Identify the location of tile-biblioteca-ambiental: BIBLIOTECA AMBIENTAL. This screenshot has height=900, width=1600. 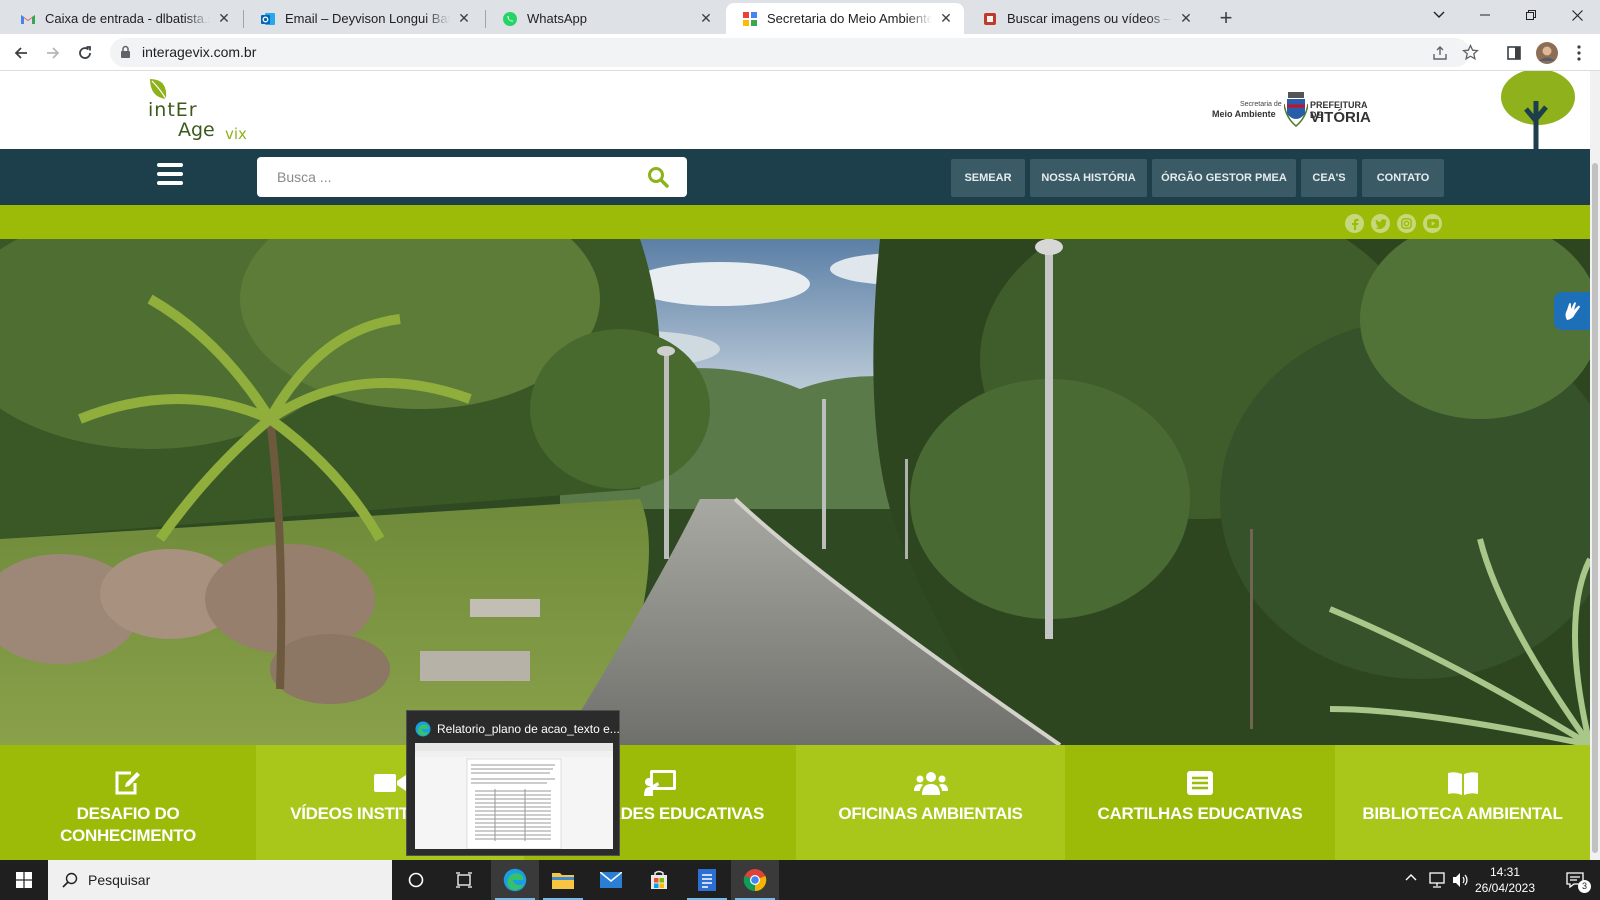
(1462, 802).